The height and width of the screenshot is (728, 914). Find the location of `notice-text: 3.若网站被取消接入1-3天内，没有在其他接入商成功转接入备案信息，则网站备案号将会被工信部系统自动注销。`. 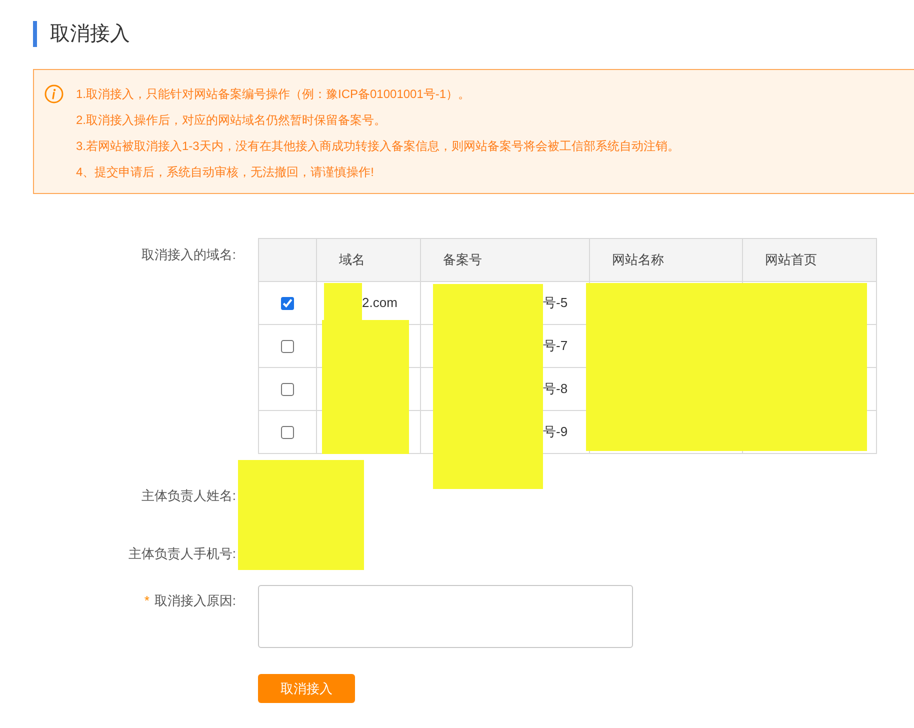

notice-text: 3.若网站被取消接入1-3天内，没有在其他接入商成功转接入备案信息，则网站备案号将会被工信部系统自动注销。 is located at coordinates (378, 146).